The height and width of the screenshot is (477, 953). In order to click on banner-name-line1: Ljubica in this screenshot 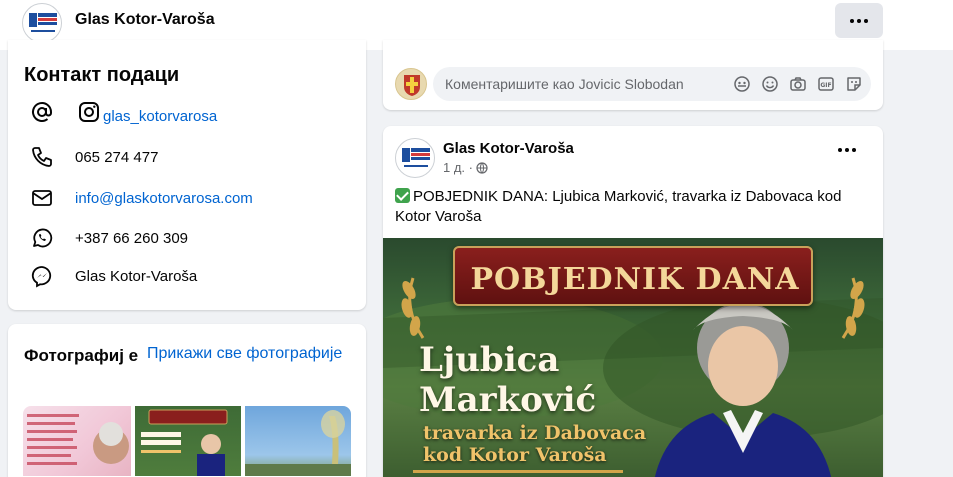, I will do `click(489, 360)`.